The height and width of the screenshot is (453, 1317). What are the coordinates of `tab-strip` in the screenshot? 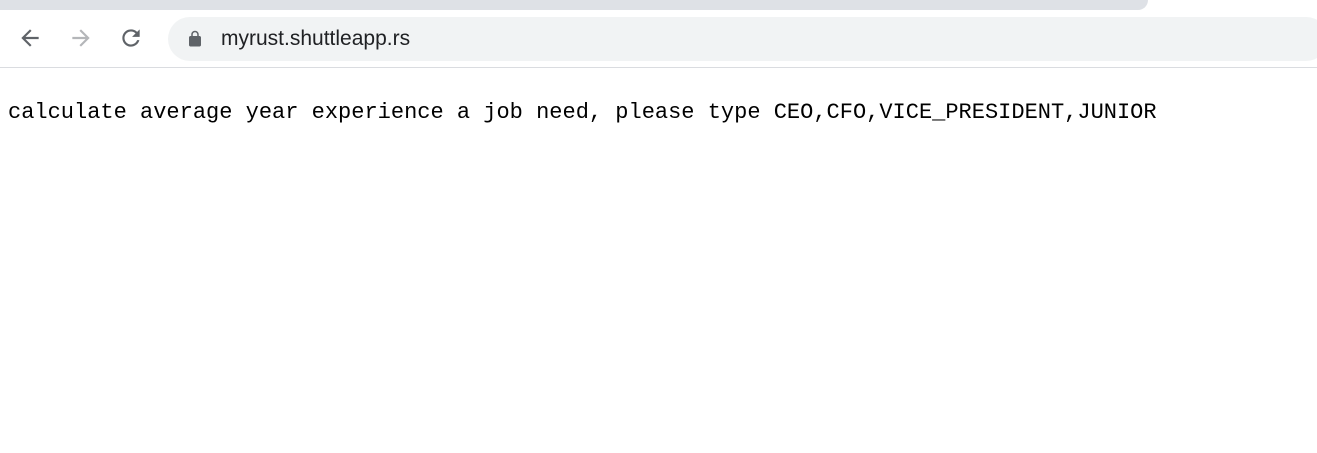 It's located at (658, 5).